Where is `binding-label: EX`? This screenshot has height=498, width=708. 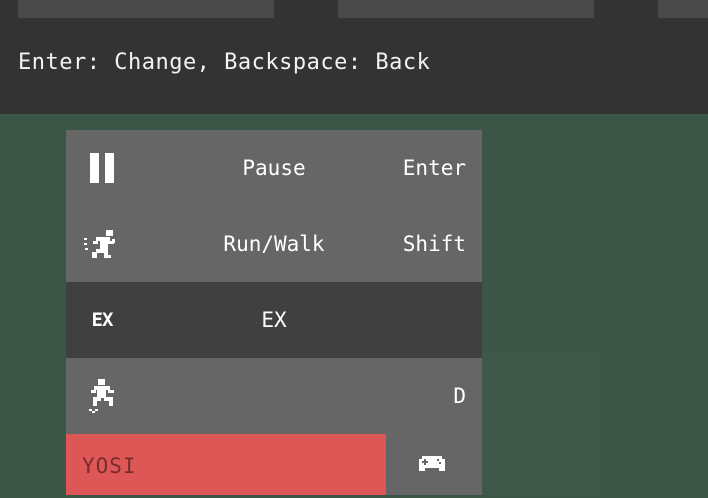
binding-label: EX is located at coordinates (274, 320).